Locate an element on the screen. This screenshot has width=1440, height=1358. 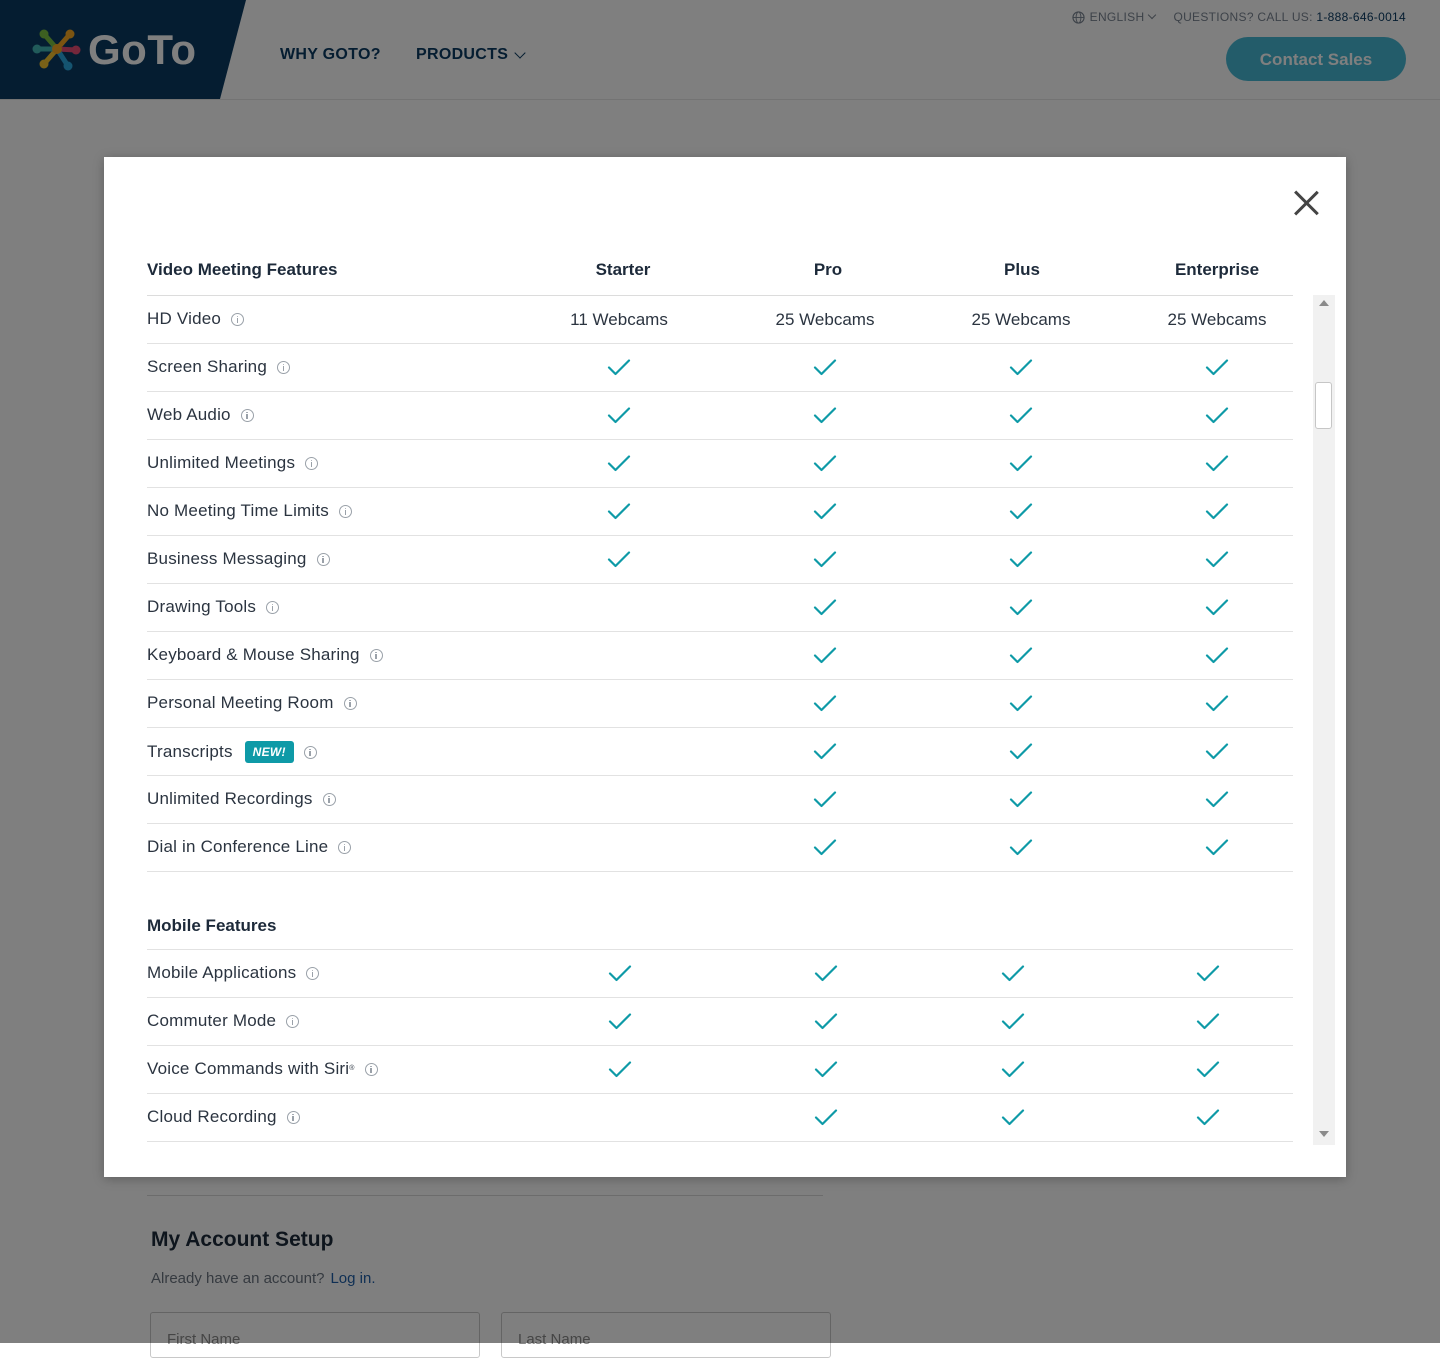
feature-label: Unlimited Meetings is located at coordinates (233, 463).